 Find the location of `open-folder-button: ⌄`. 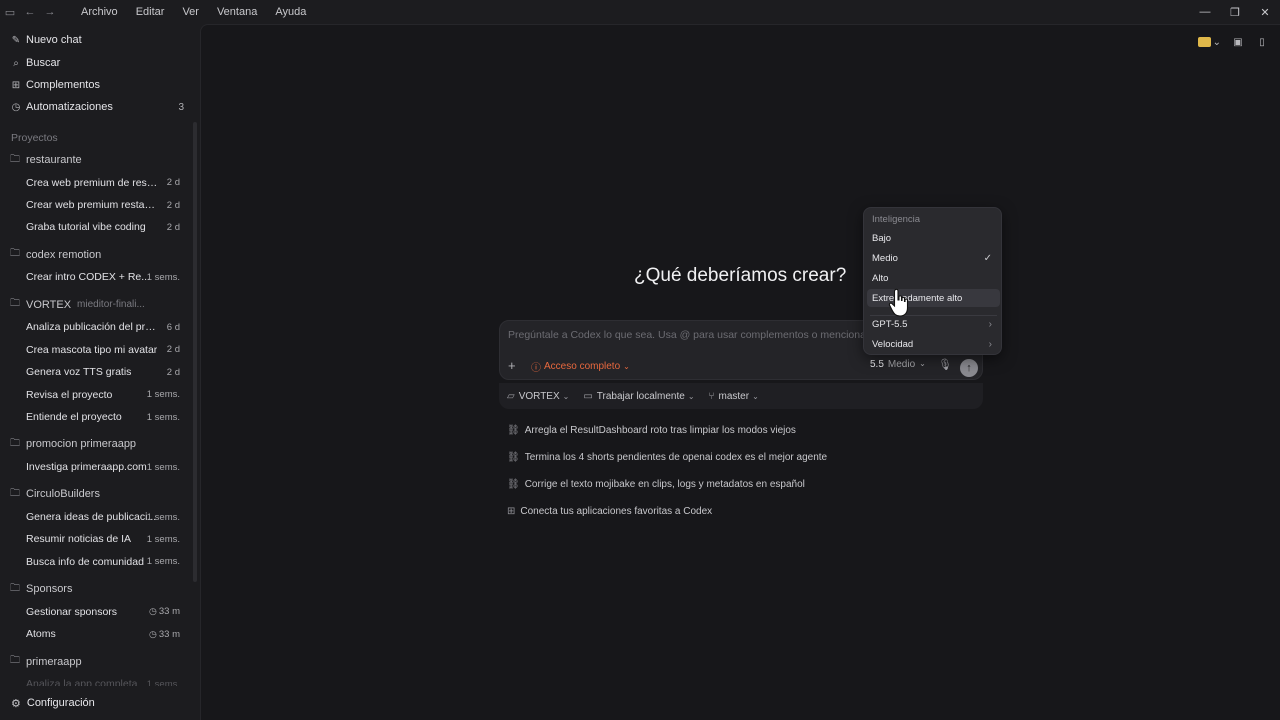

open-folder-button: ⌄ is located at coordinates (1209, 42).